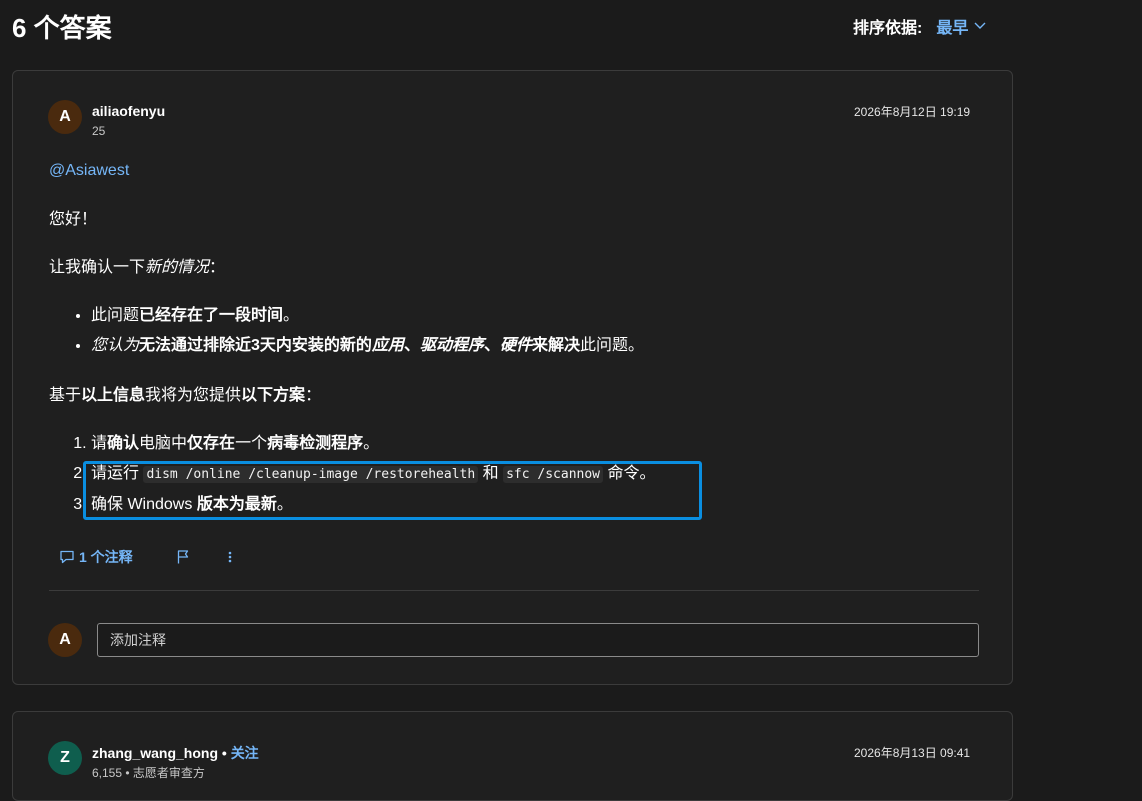  I want to click on flag-icon, so click(182, 557).